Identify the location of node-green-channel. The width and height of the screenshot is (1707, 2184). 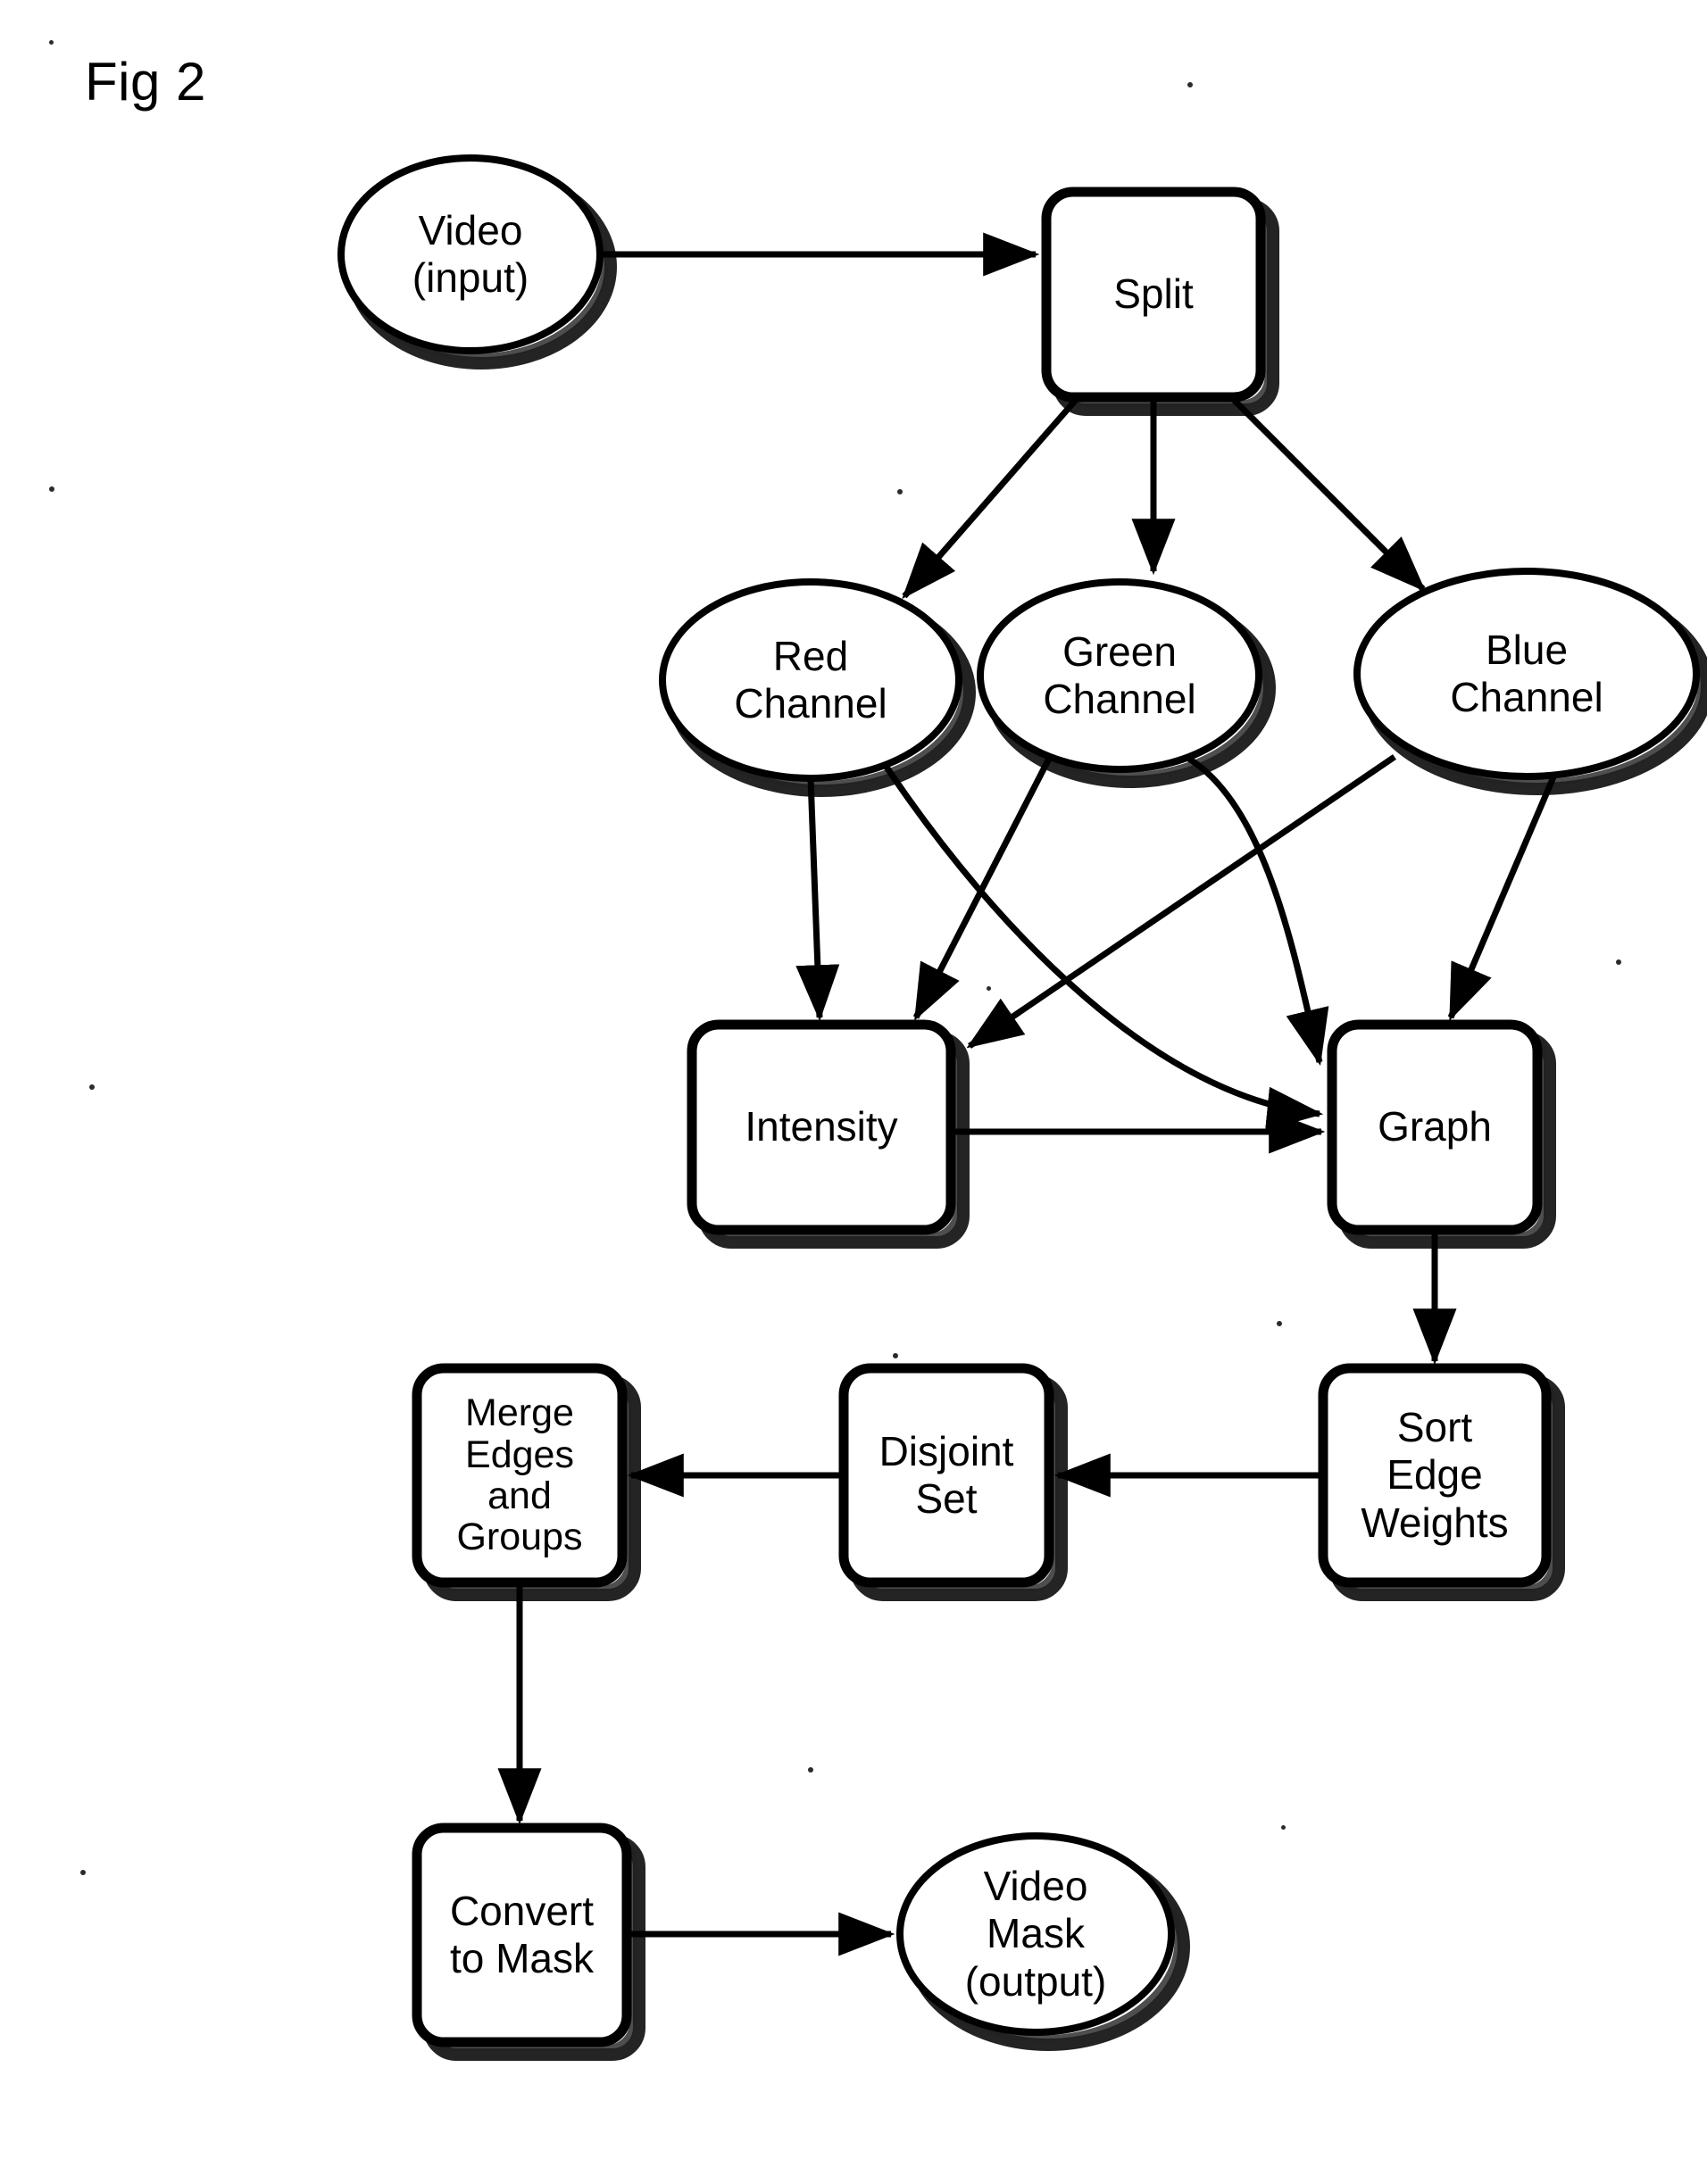
(1119, 675).